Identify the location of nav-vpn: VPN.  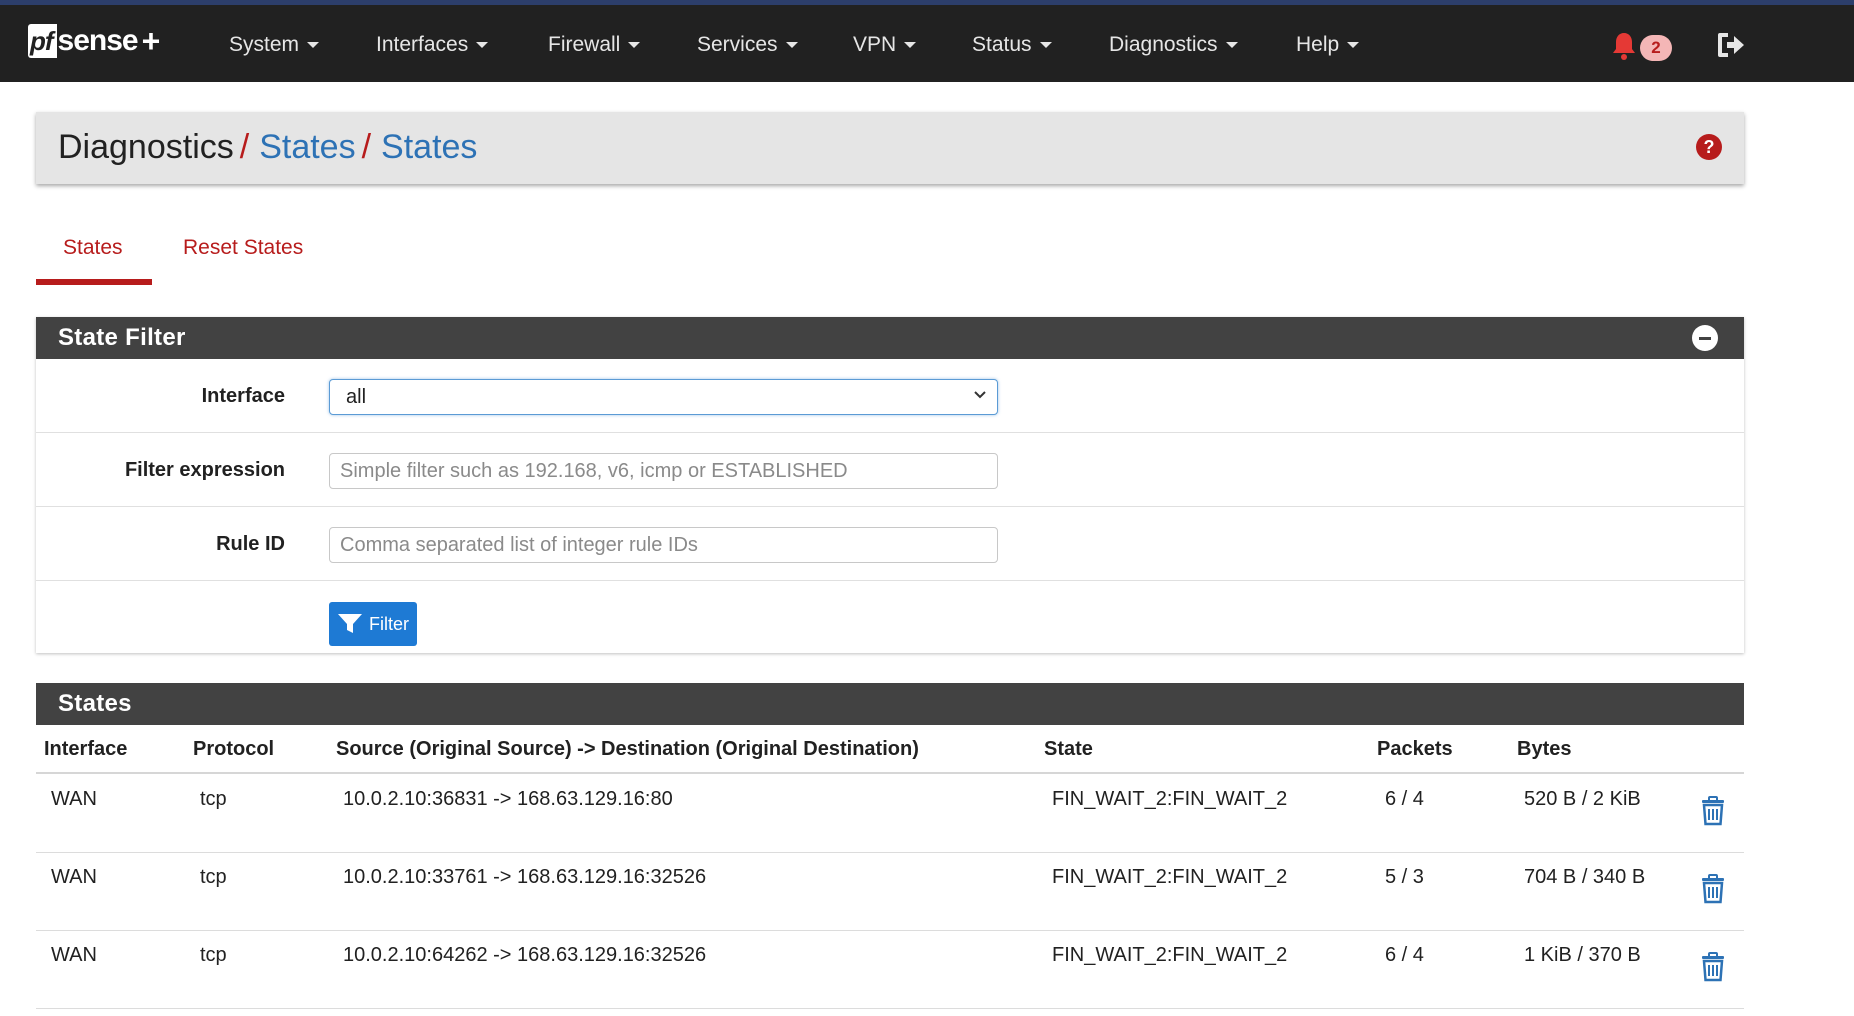
(885, 45).